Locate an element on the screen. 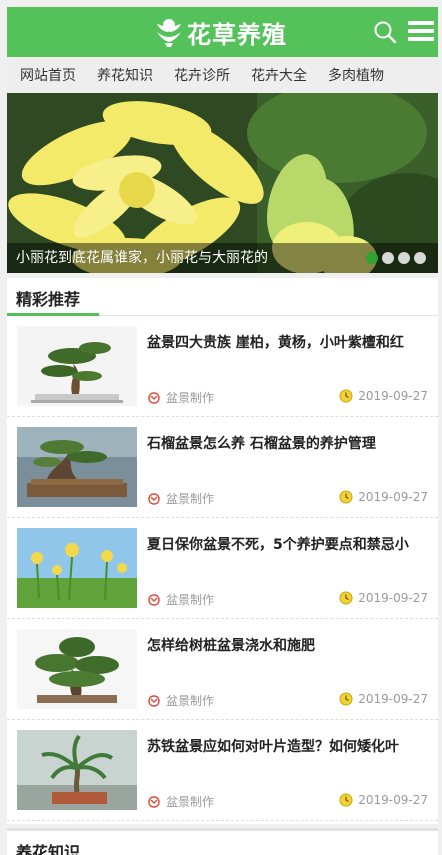  lotus-logo-icon is located at coordinates (169, 33).